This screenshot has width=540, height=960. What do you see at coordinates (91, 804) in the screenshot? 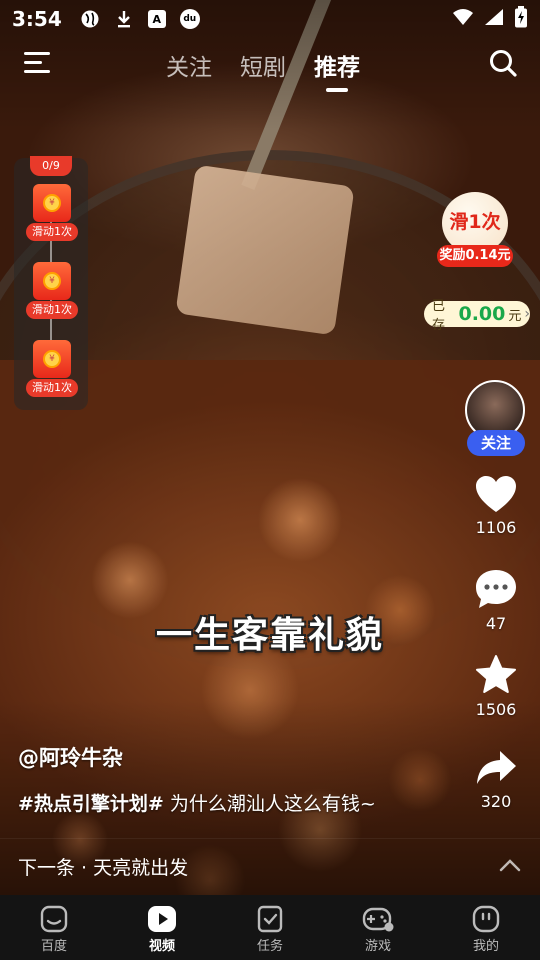
I see `hashtag-link: #热点引擎计划#` at bounding box center [91, 804].